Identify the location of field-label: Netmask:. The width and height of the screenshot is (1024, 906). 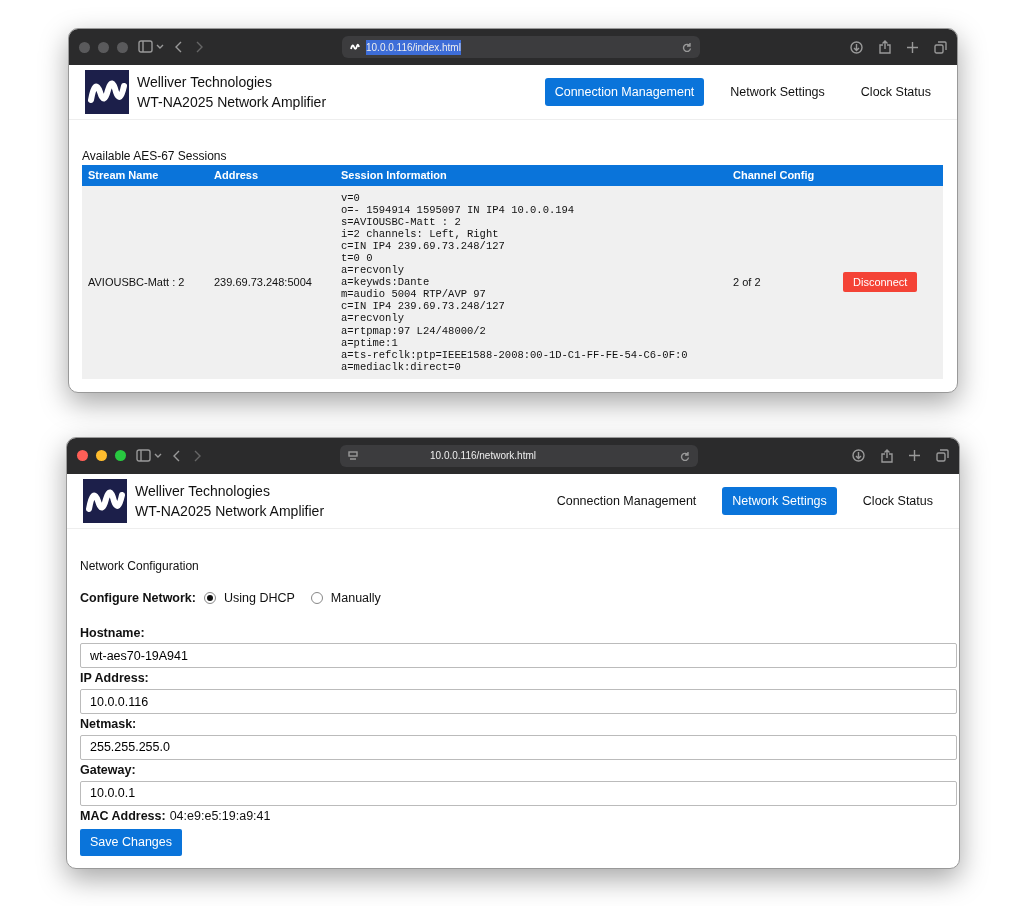
(109, 725).